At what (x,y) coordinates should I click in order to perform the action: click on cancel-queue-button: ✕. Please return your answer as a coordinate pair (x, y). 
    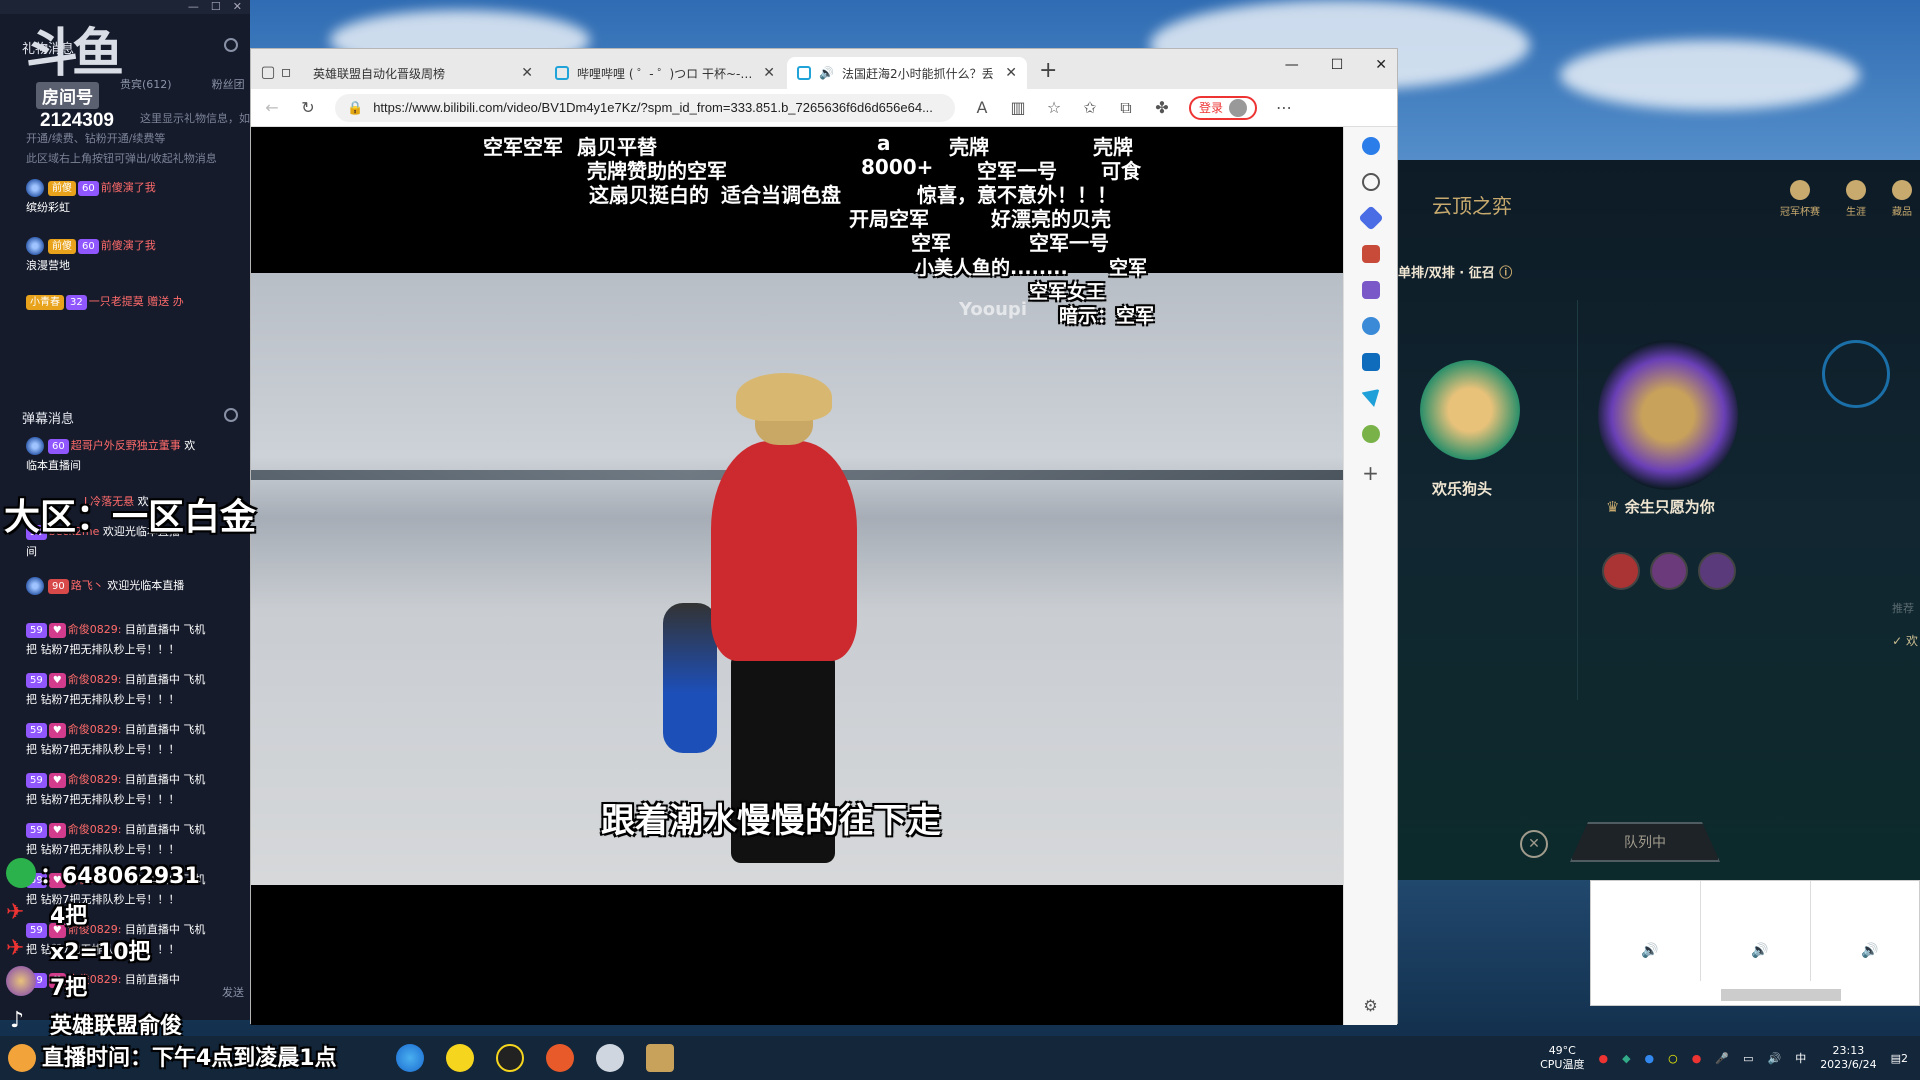
    Looking at the image, I should click on (1534, 844).